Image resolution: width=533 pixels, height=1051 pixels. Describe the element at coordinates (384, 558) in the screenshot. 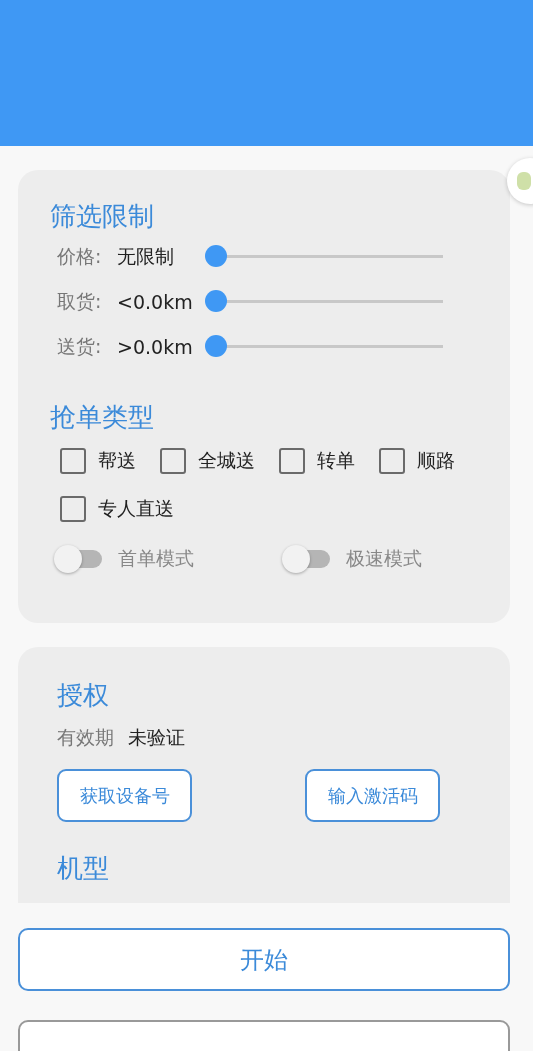

I see `switch-label: 极速模式` at that location.